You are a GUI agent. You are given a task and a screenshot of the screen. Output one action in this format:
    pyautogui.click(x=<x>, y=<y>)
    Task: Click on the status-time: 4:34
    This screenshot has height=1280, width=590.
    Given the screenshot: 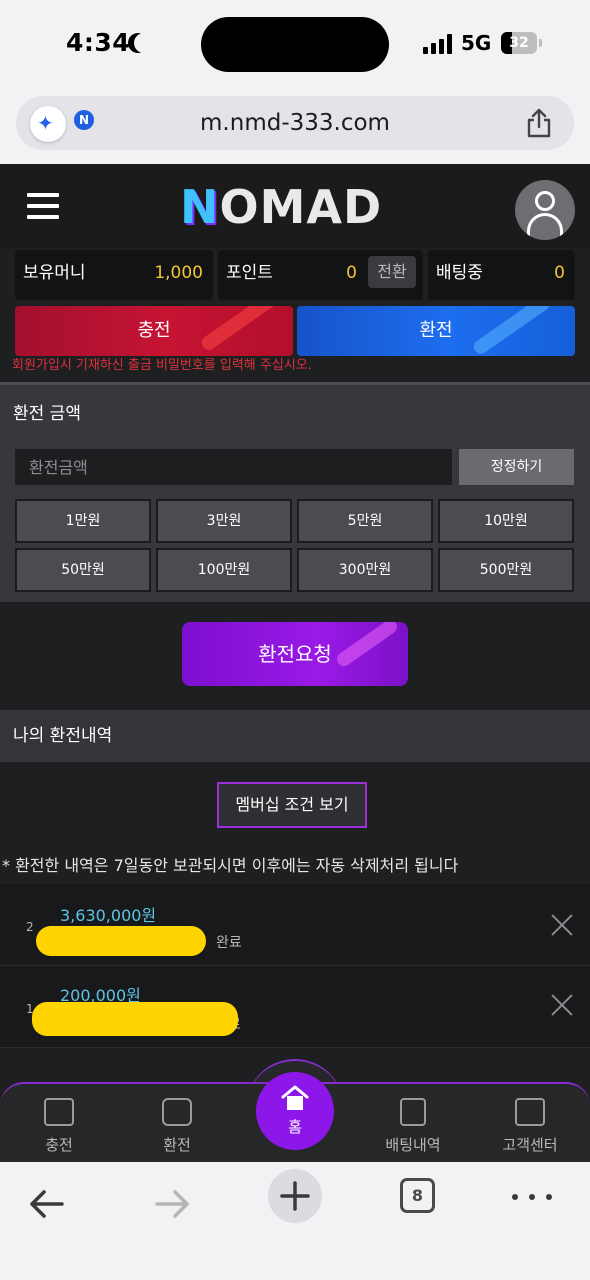 What is the action you would take?
    pyautogui.click(x=98, y=42)
    